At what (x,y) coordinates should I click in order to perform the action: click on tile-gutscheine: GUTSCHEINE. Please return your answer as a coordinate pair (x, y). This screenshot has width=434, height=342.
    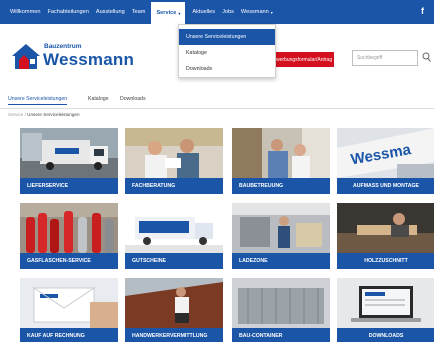
    Looking at the image, I should click on (174, 236).